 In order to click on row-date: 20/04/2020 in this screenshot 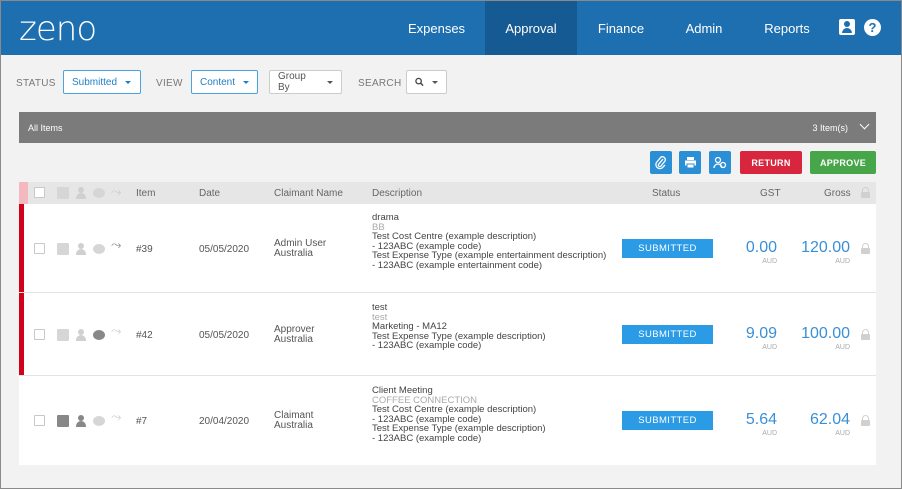, I will do `click(224, 421)`.